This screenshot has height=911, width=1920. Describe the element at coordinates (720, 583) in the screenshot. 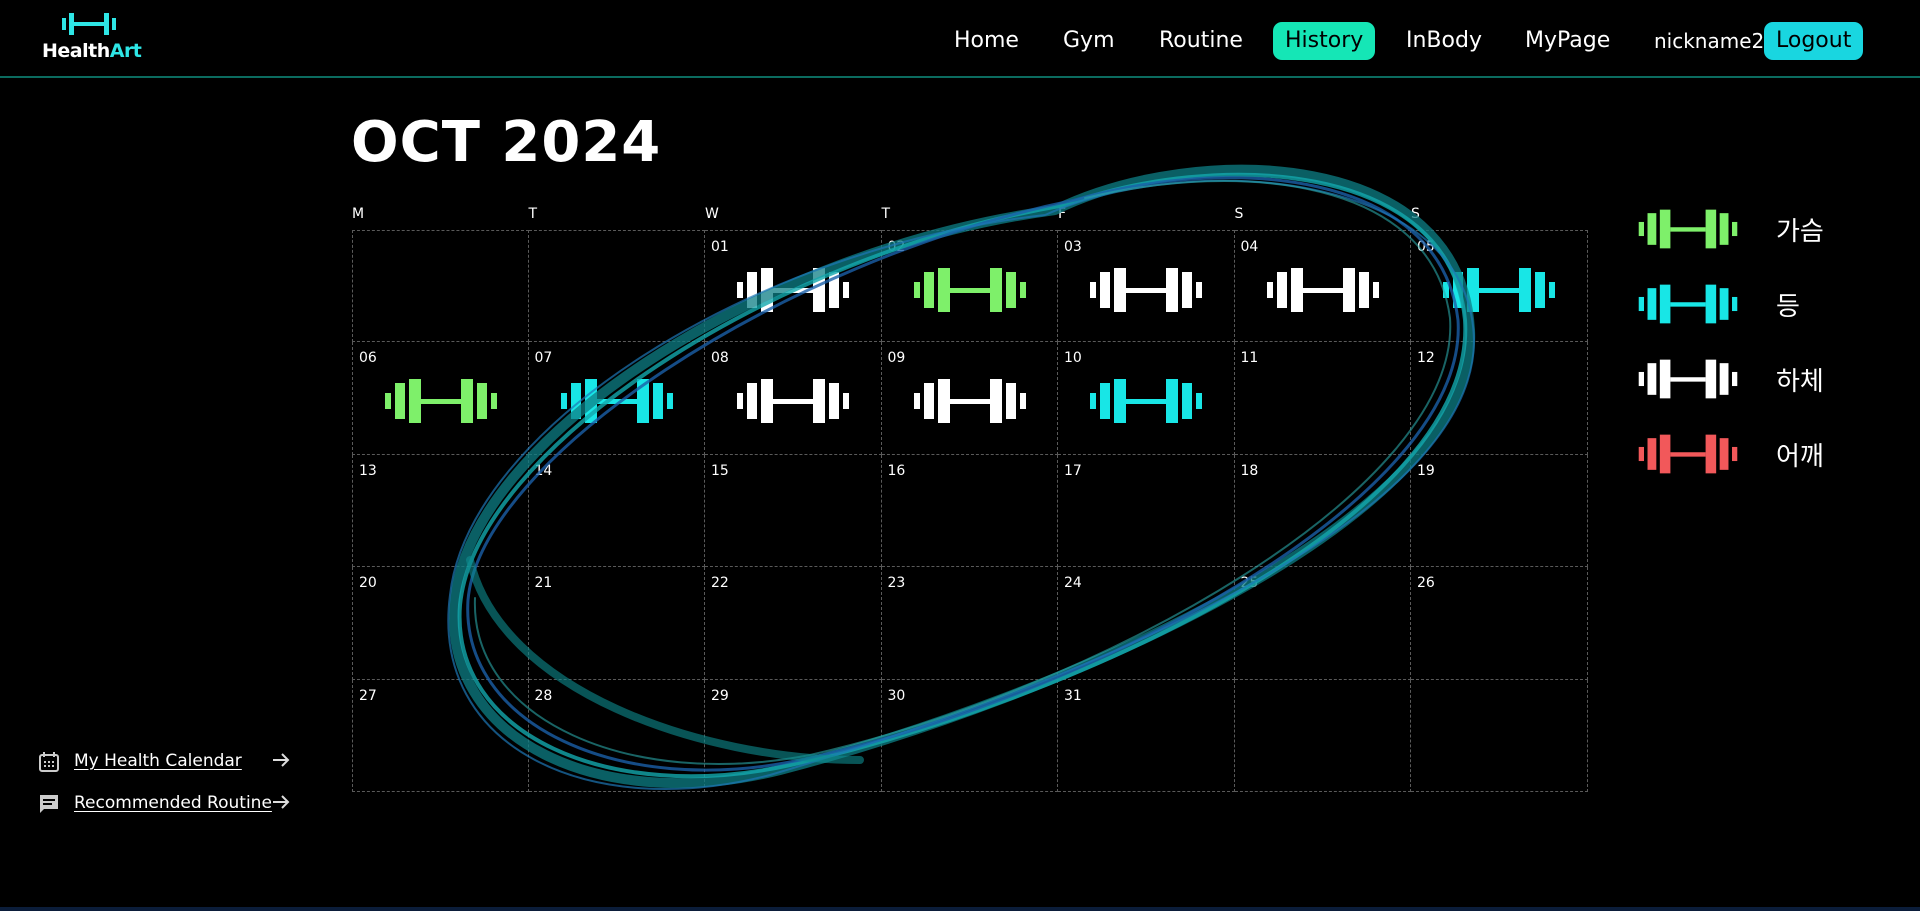

I see `day-number: 22` at that location.